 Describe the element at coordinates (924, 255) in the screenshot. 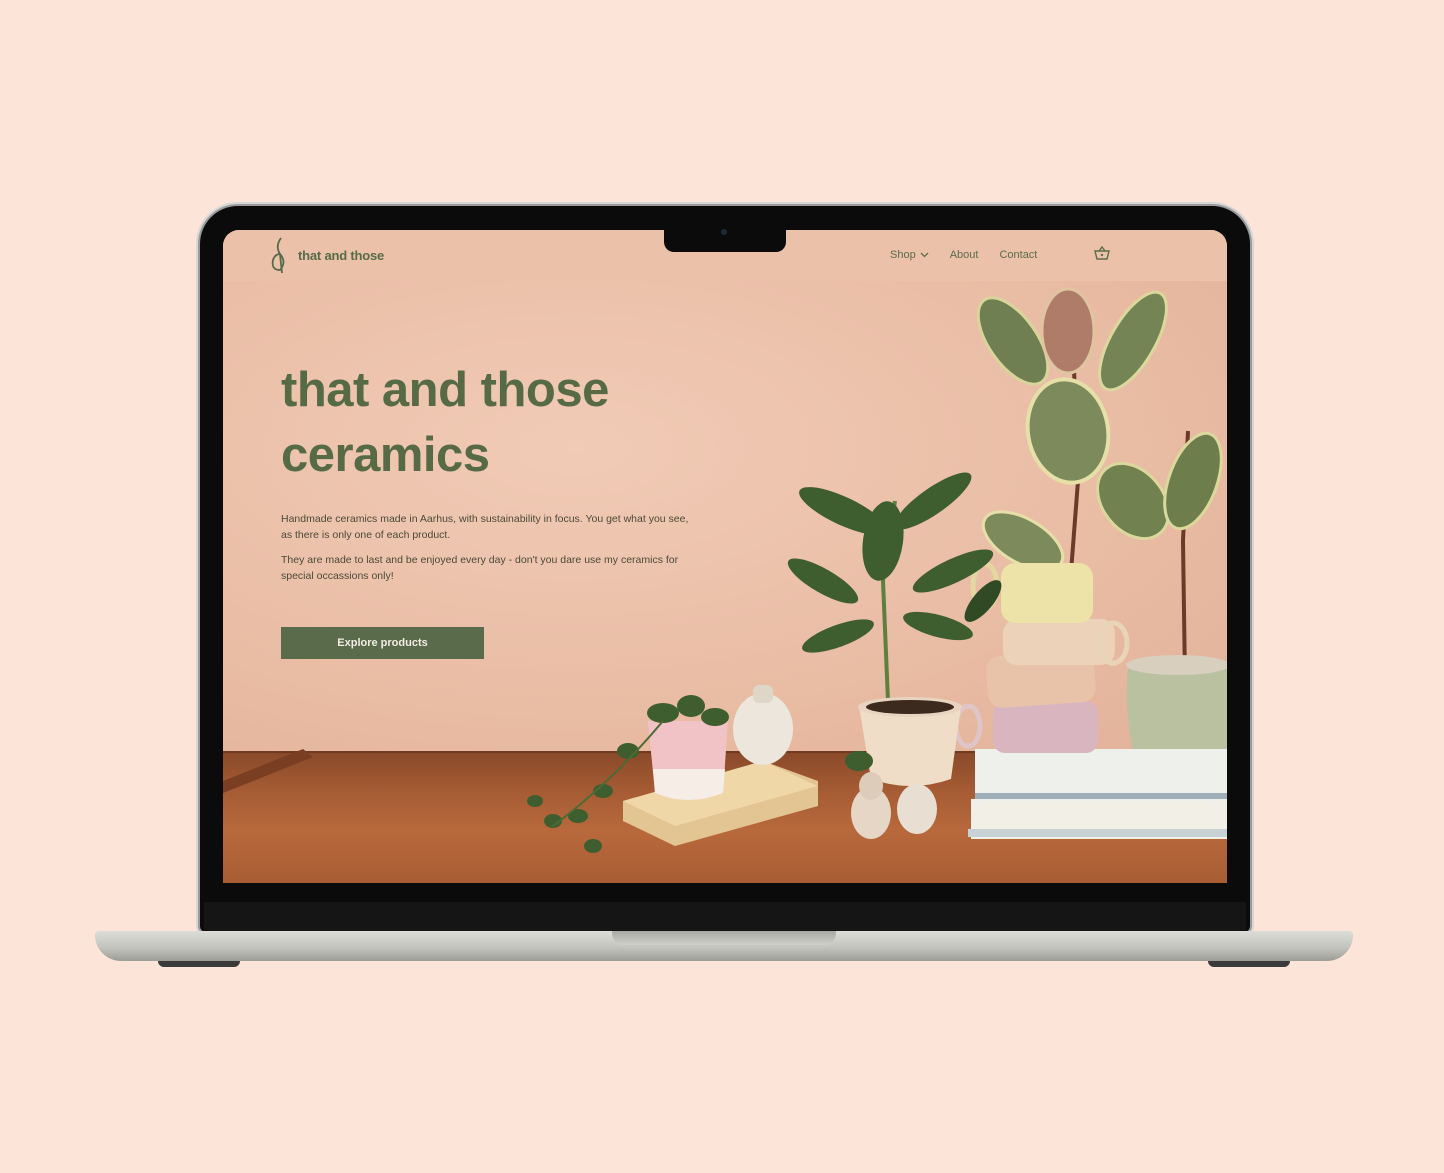

I see `chevron-down-icon` at that location.